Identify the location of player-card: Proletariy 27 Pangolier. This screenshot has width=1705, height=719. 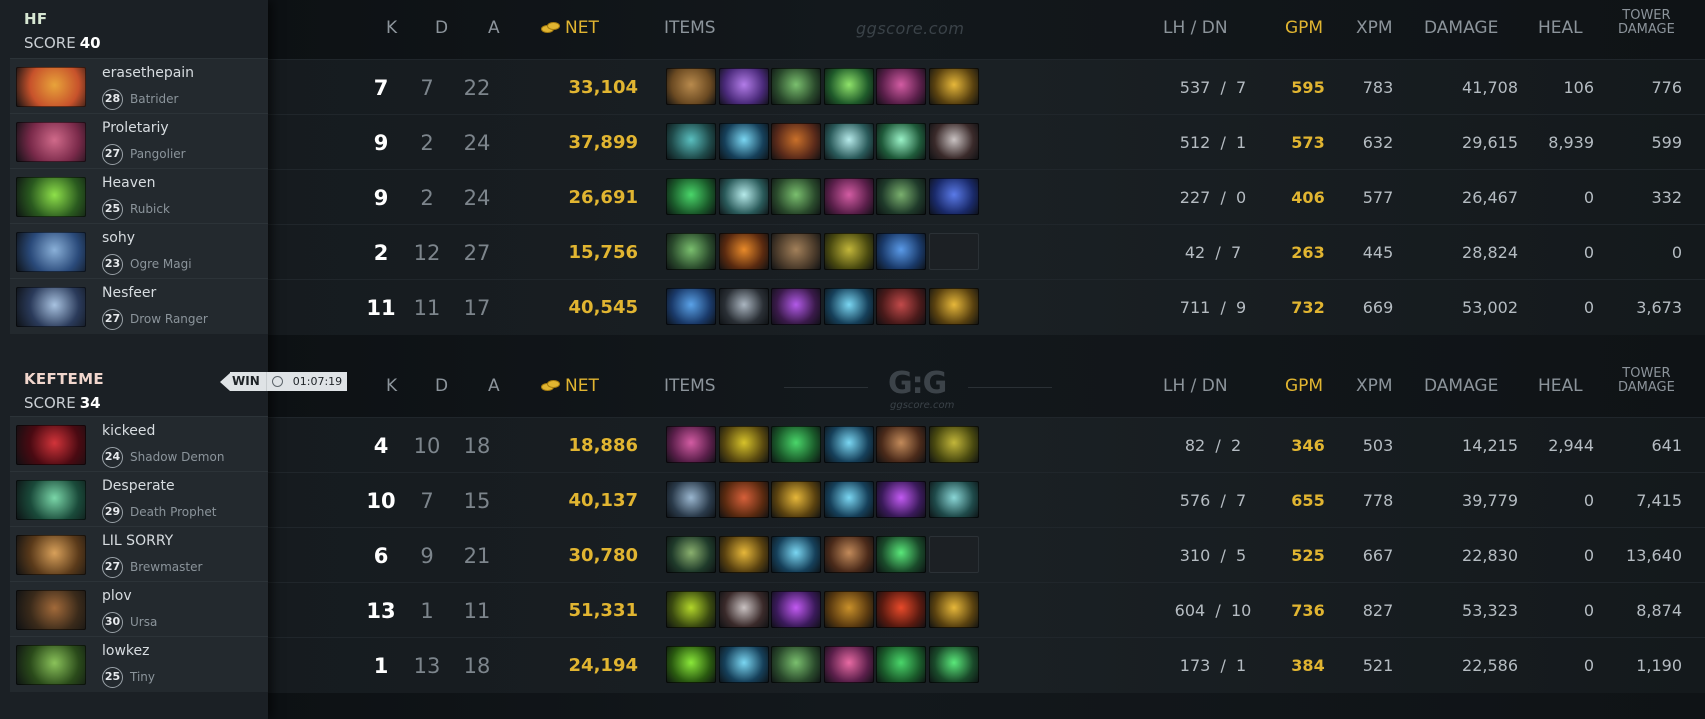
(139, 141).